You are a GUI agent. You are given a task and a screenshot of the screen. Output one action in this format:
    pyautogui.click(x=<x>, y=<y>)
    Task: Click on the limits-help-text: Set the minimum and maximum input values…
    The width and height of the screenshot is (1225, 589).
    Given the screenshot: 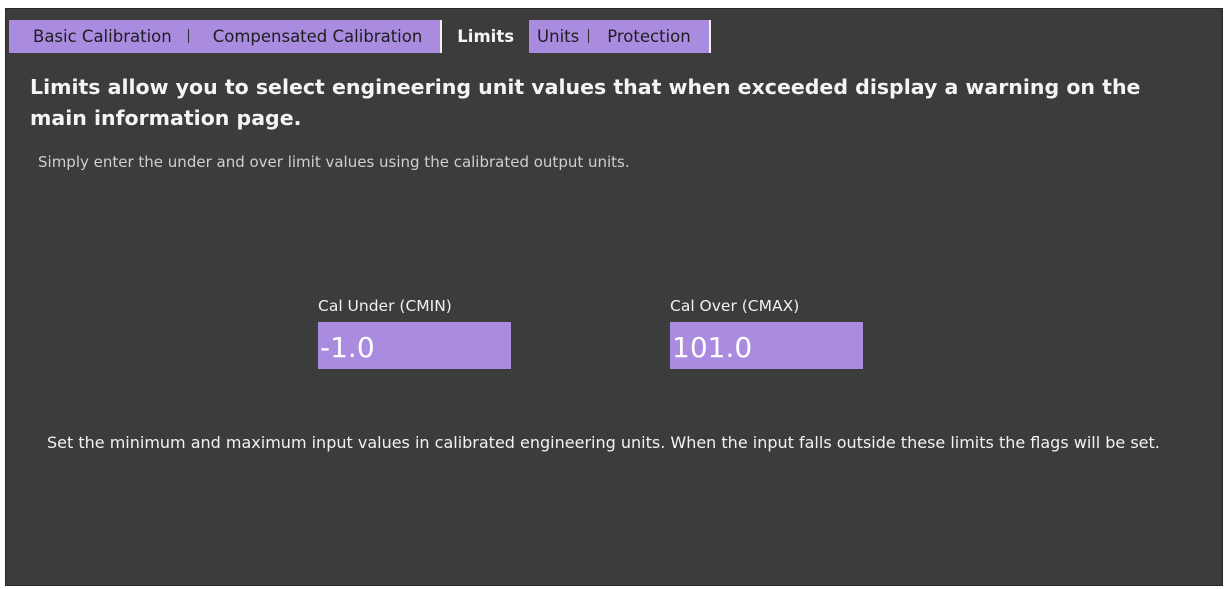 What is the action you would take?
    pyautogui.click(x=603, y=442)
    